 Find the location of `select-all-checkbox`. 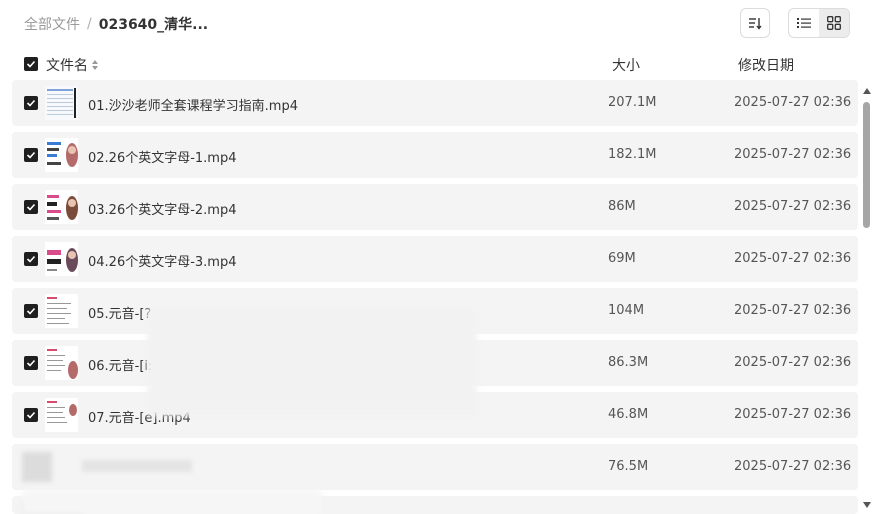

select-all-checkbox is located at coordinates (31, 64).